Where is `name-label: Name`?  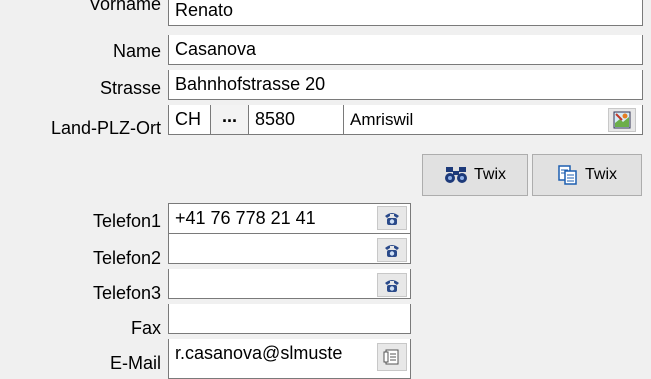
name-label: Name is located at coordinates (136, 51).